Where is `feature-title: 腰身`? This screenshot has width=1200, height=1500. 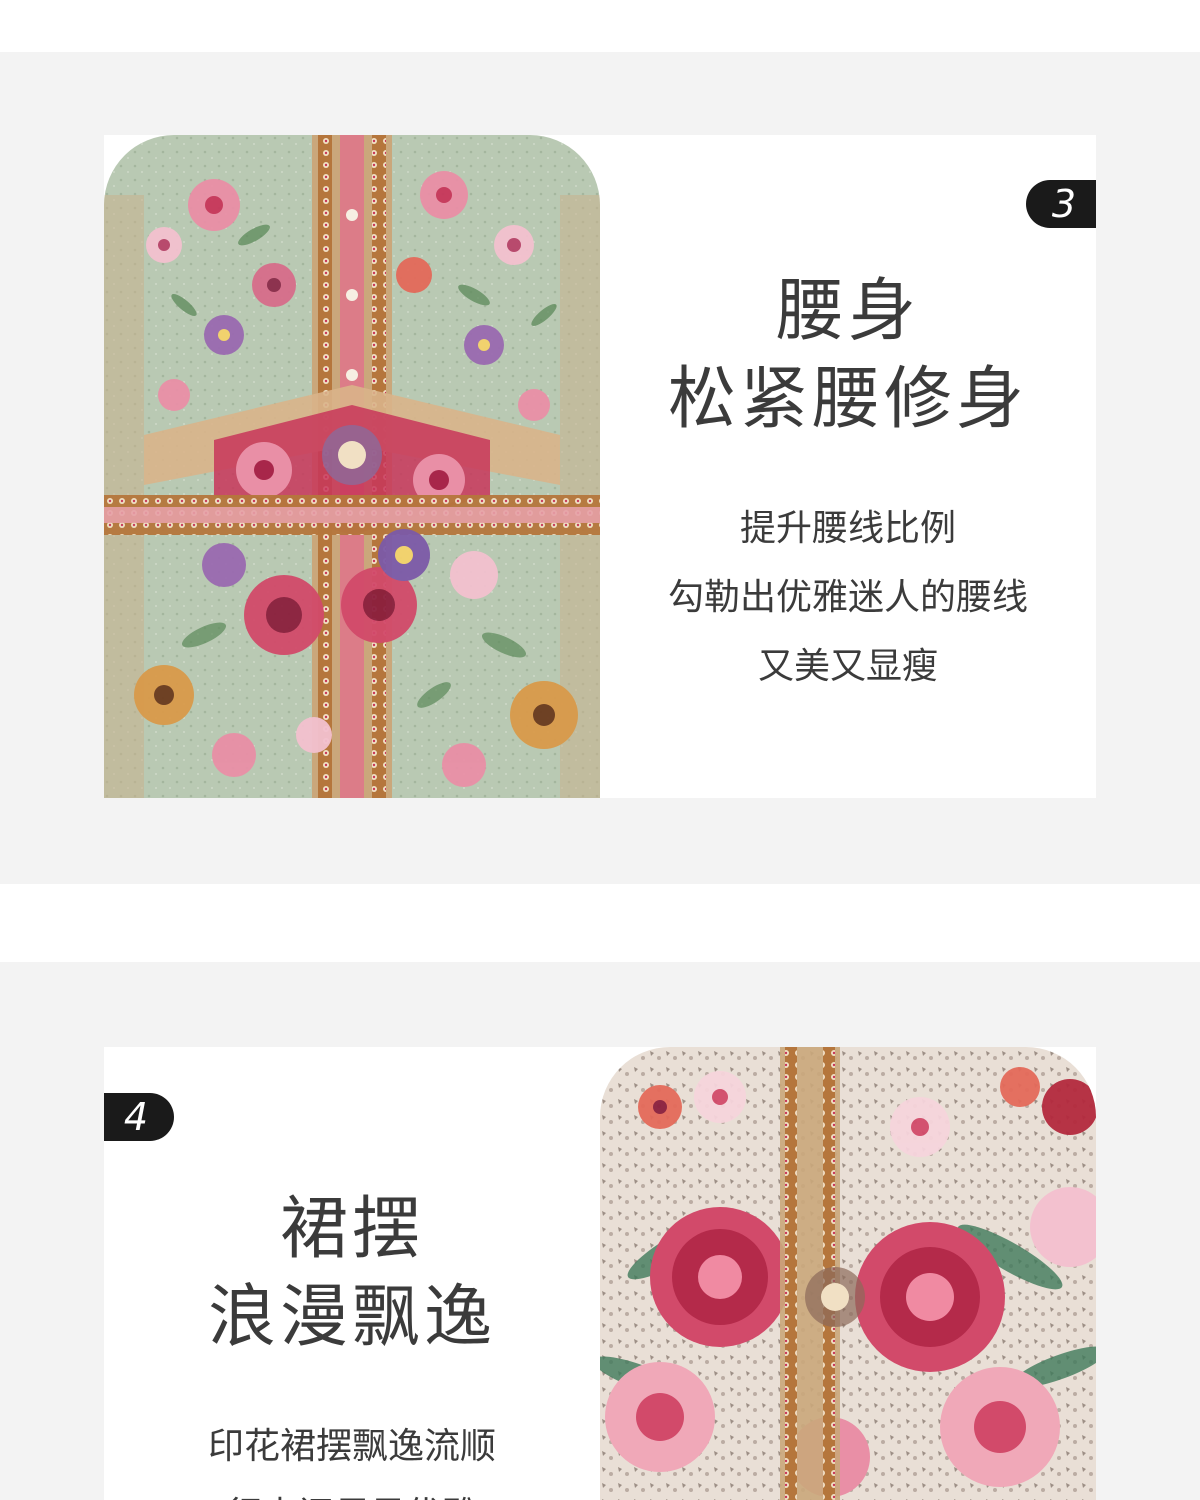 feature-title: 腰身 is located at coordinates (847, 311).